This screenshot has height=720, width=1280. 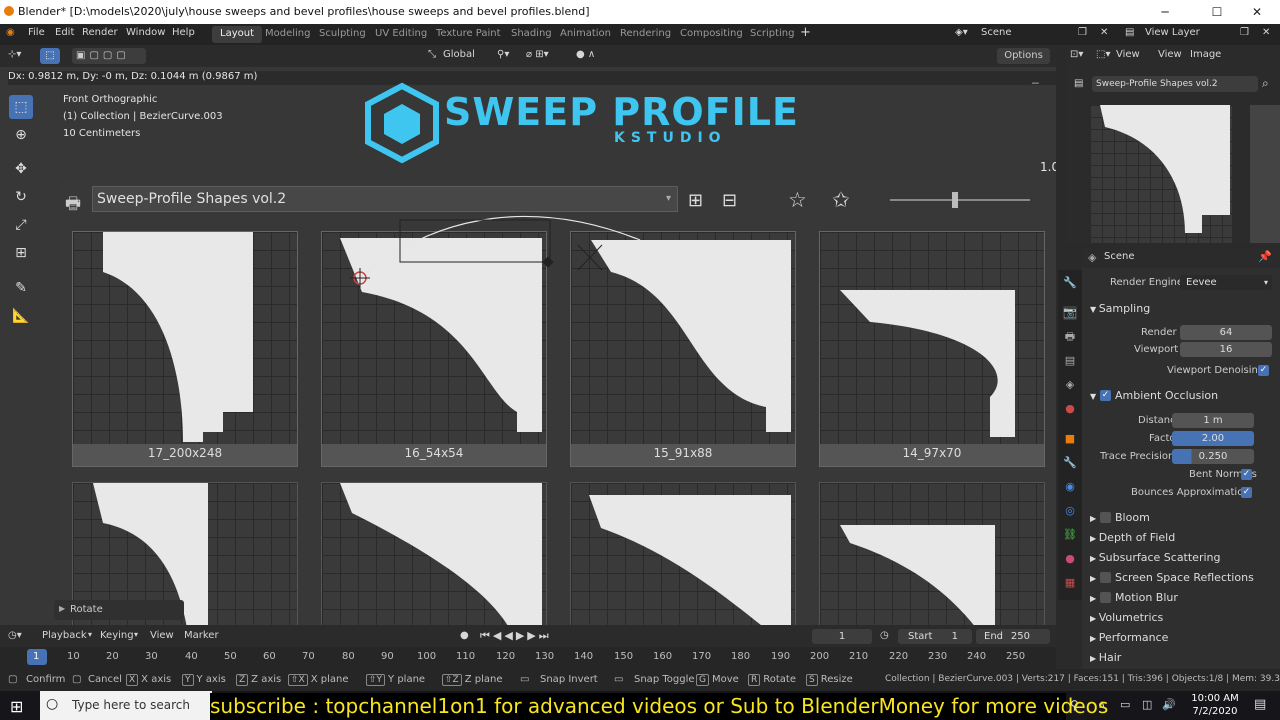 What do you see at coordinates (117, 635) in the screenshot?
I see `keying-menu: Keying` at bounding box center [117, 635].